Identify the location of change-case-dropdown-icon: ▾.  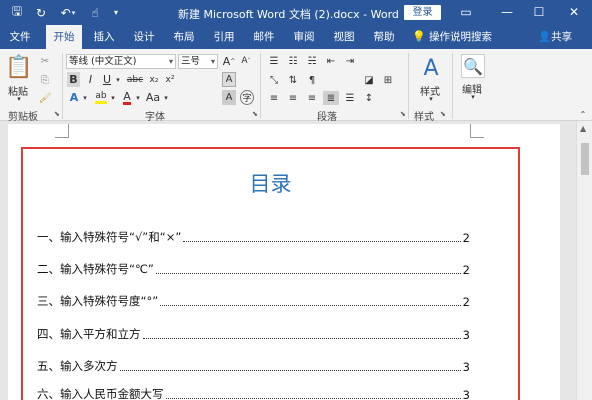
(166, 97).